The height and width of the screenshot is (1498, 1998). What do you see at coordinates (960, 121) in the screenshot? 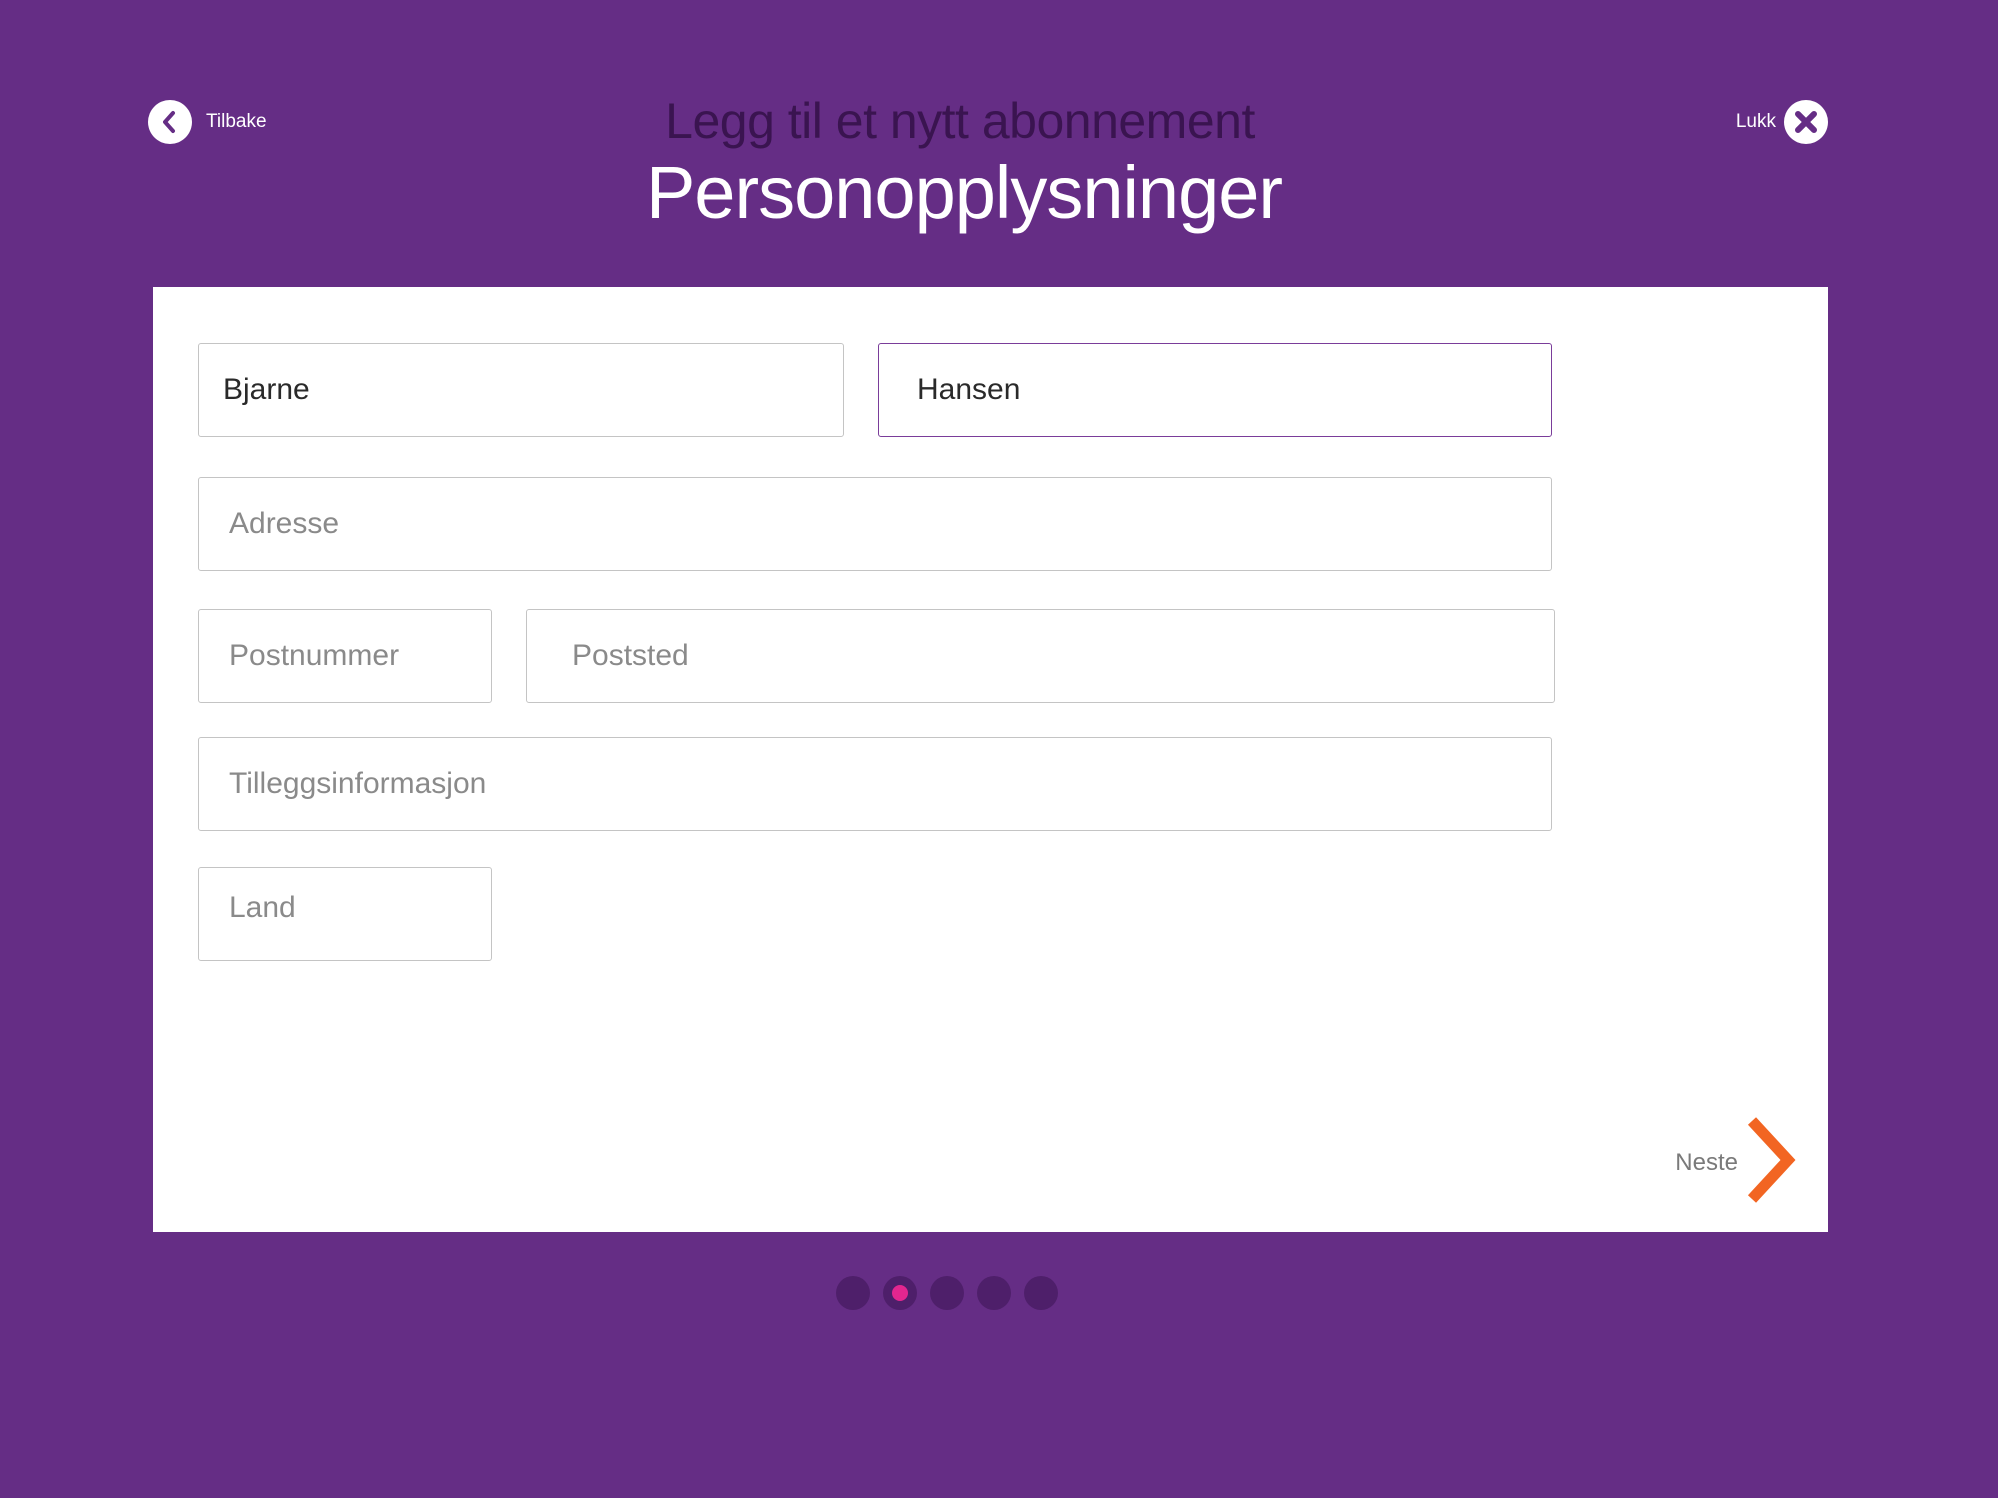
I see `page-supertitle: Legg til et nytt abonnement` at bounding box center [960, 121].